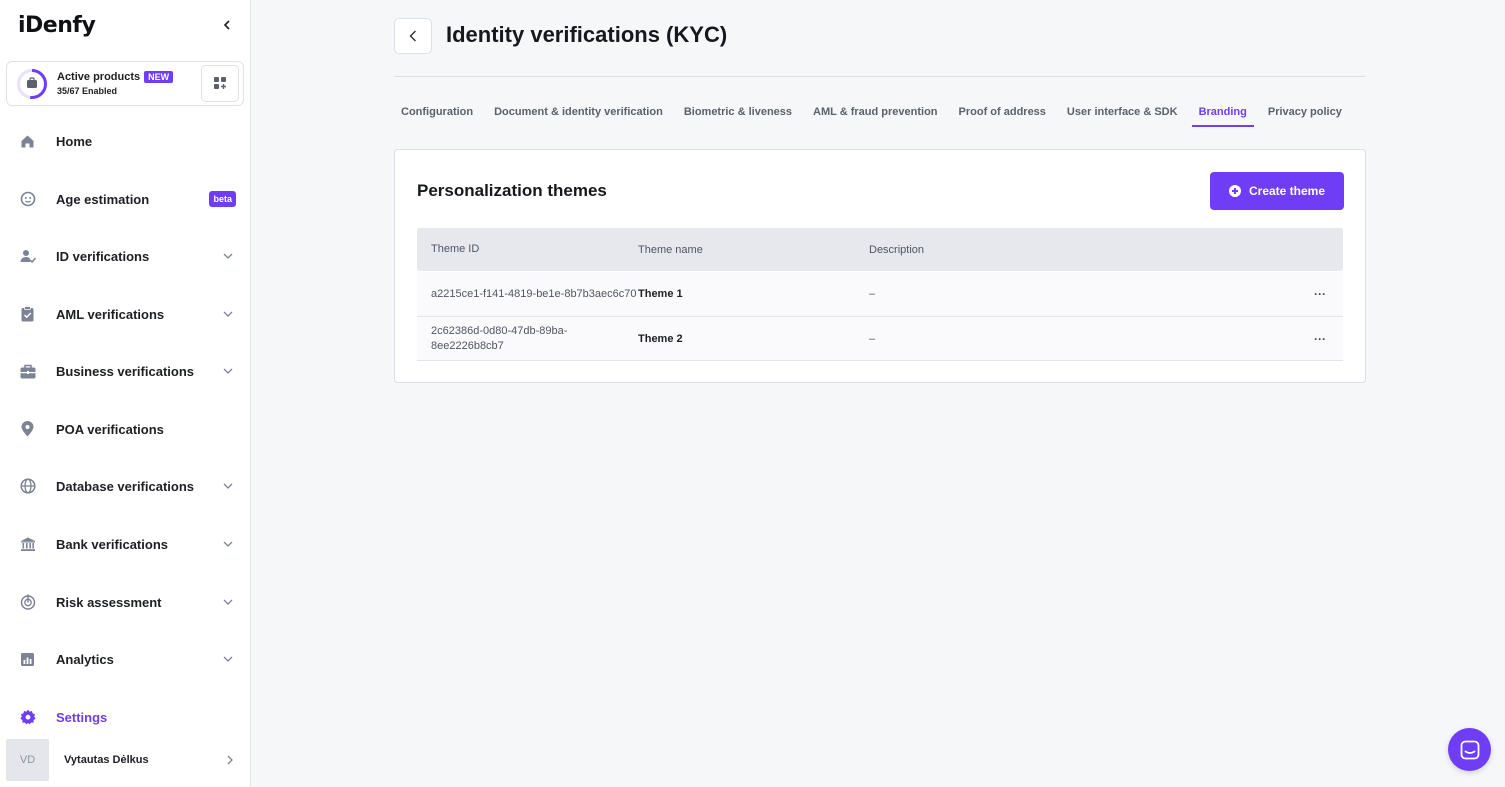 The image size is (1505, 787). Describe the element at coordinates (85, 659) in the screenshot. I see `sidebar-item-label: Analytics` at that location.